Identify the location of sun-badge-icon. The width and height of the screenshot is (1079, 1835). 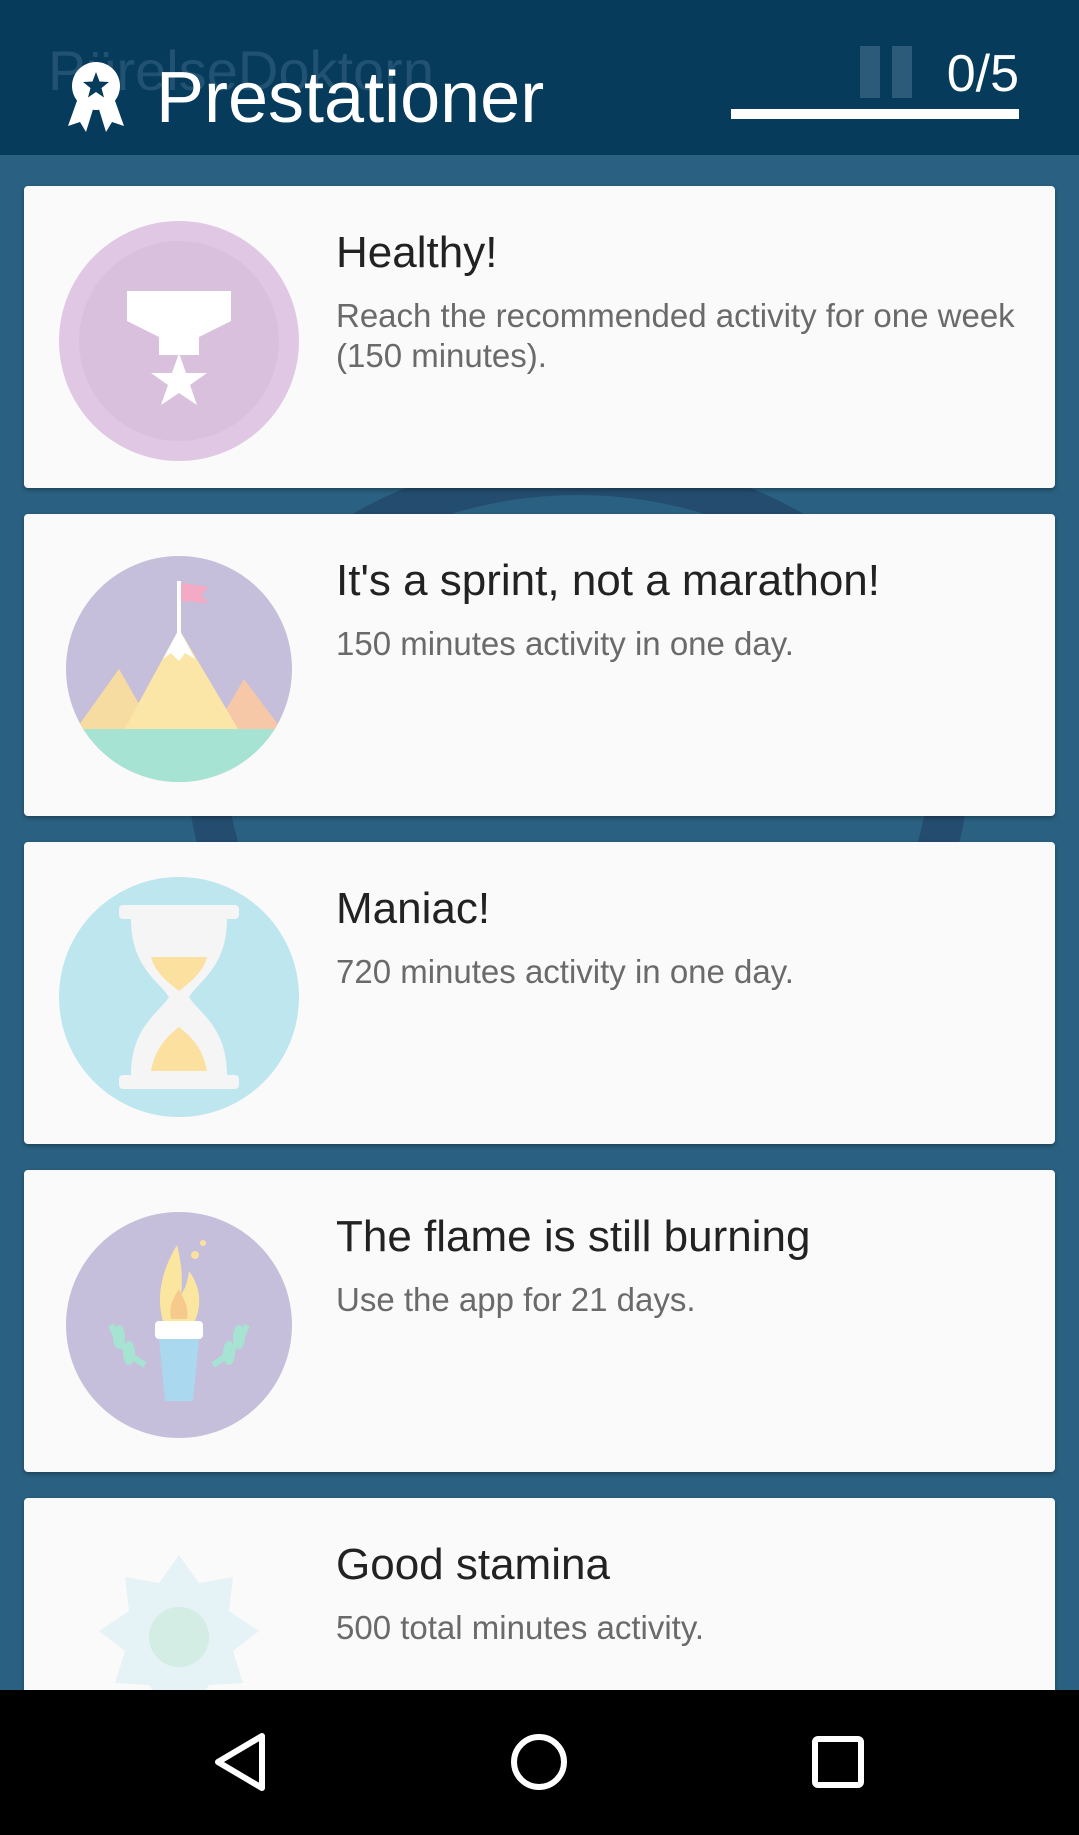
(179, 1611).